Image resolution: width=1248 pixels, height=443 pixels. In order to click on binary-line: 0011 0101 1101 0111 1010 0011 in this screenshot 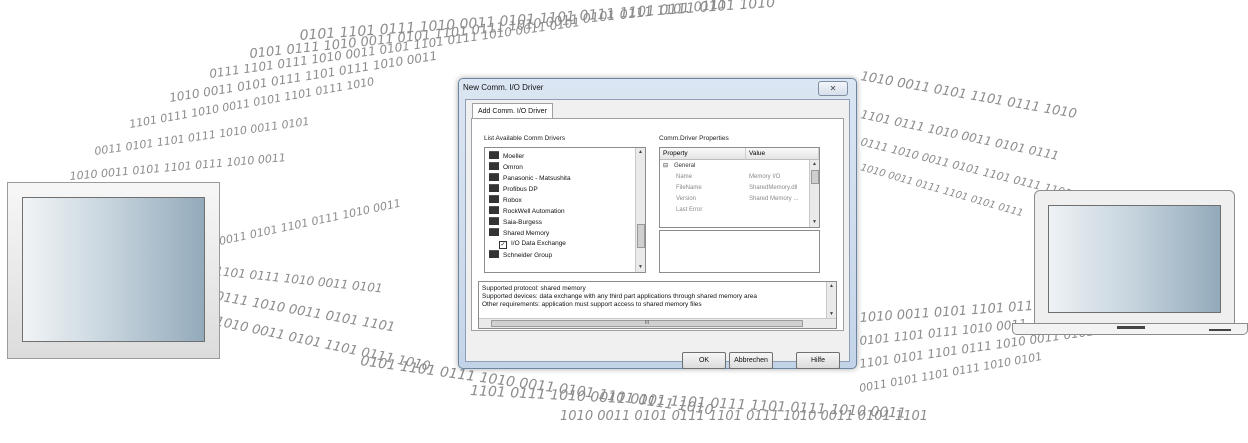, I will do `click(310, 222)`.